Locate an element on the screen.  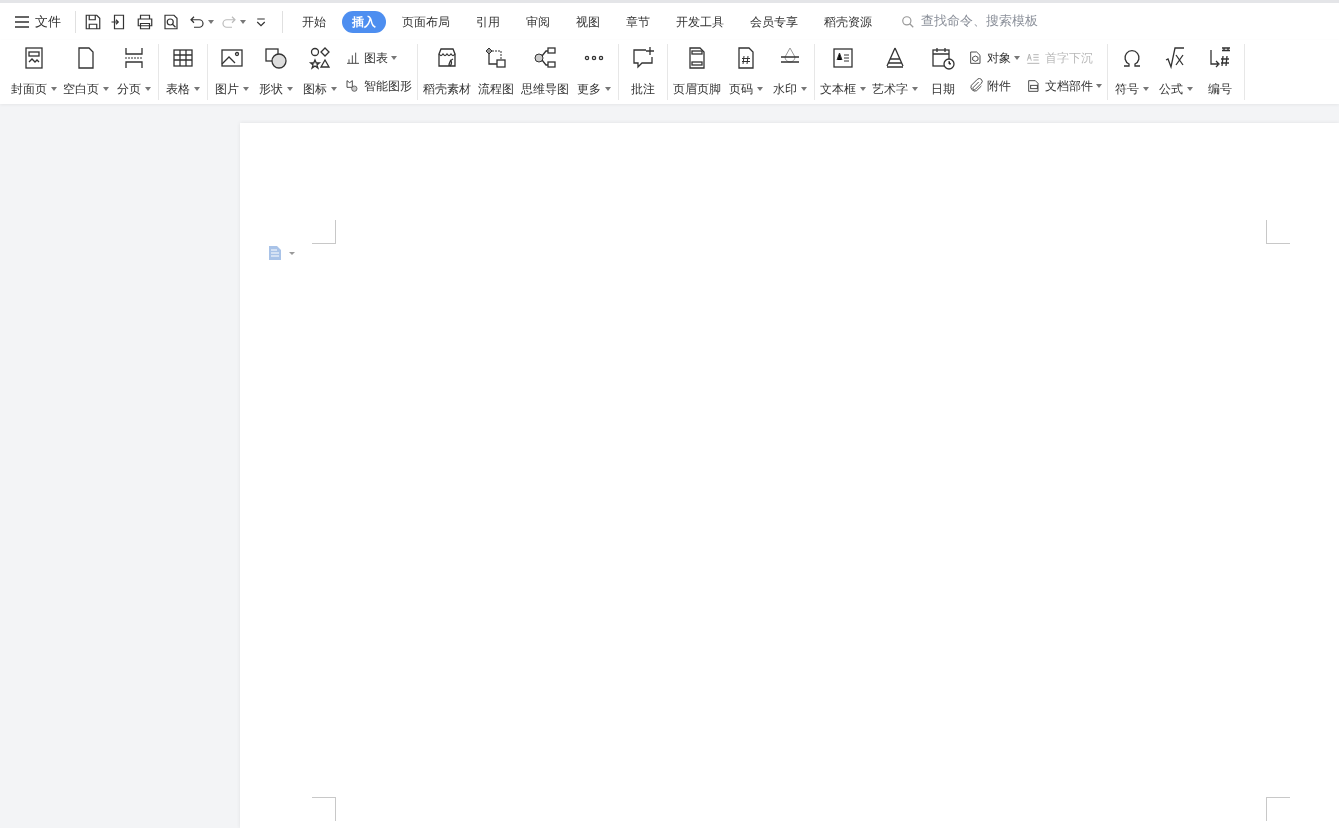
paperclip-icon is located at coordinates (976, 86).